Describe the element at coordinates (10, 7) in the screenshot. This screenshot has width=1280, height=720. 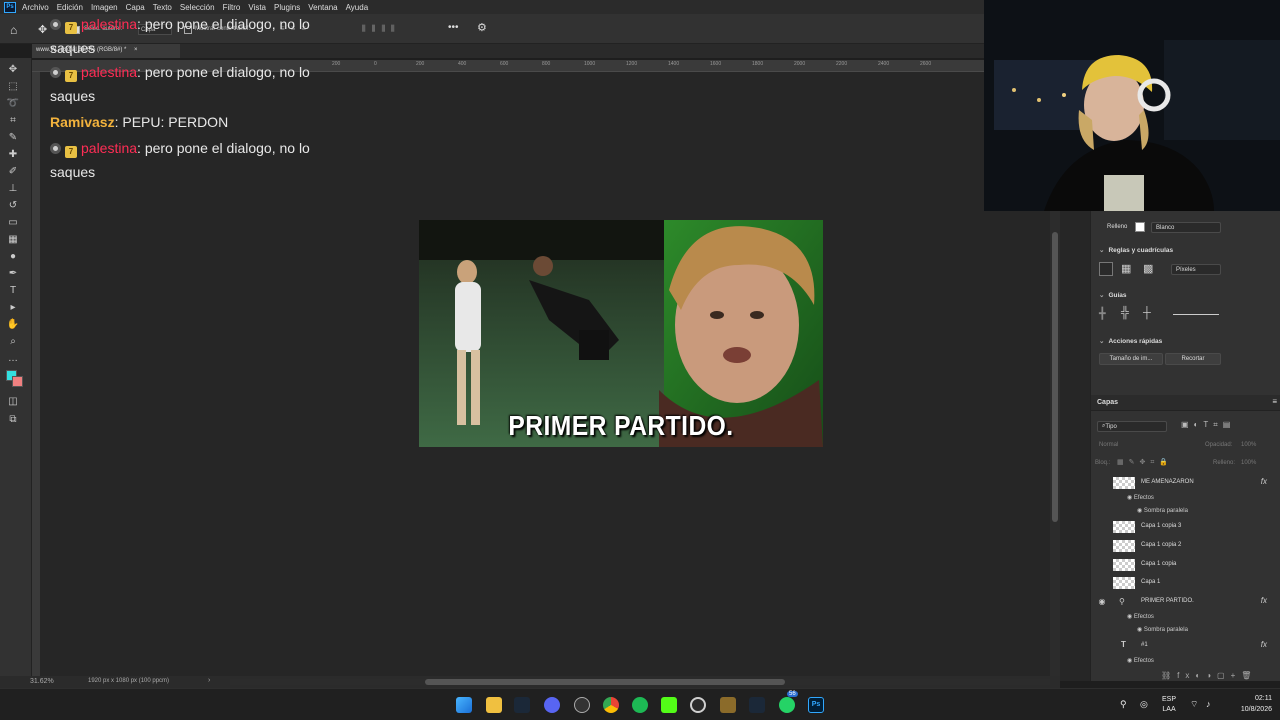
I see `photoshop-logo-icon: Ps` at that location.